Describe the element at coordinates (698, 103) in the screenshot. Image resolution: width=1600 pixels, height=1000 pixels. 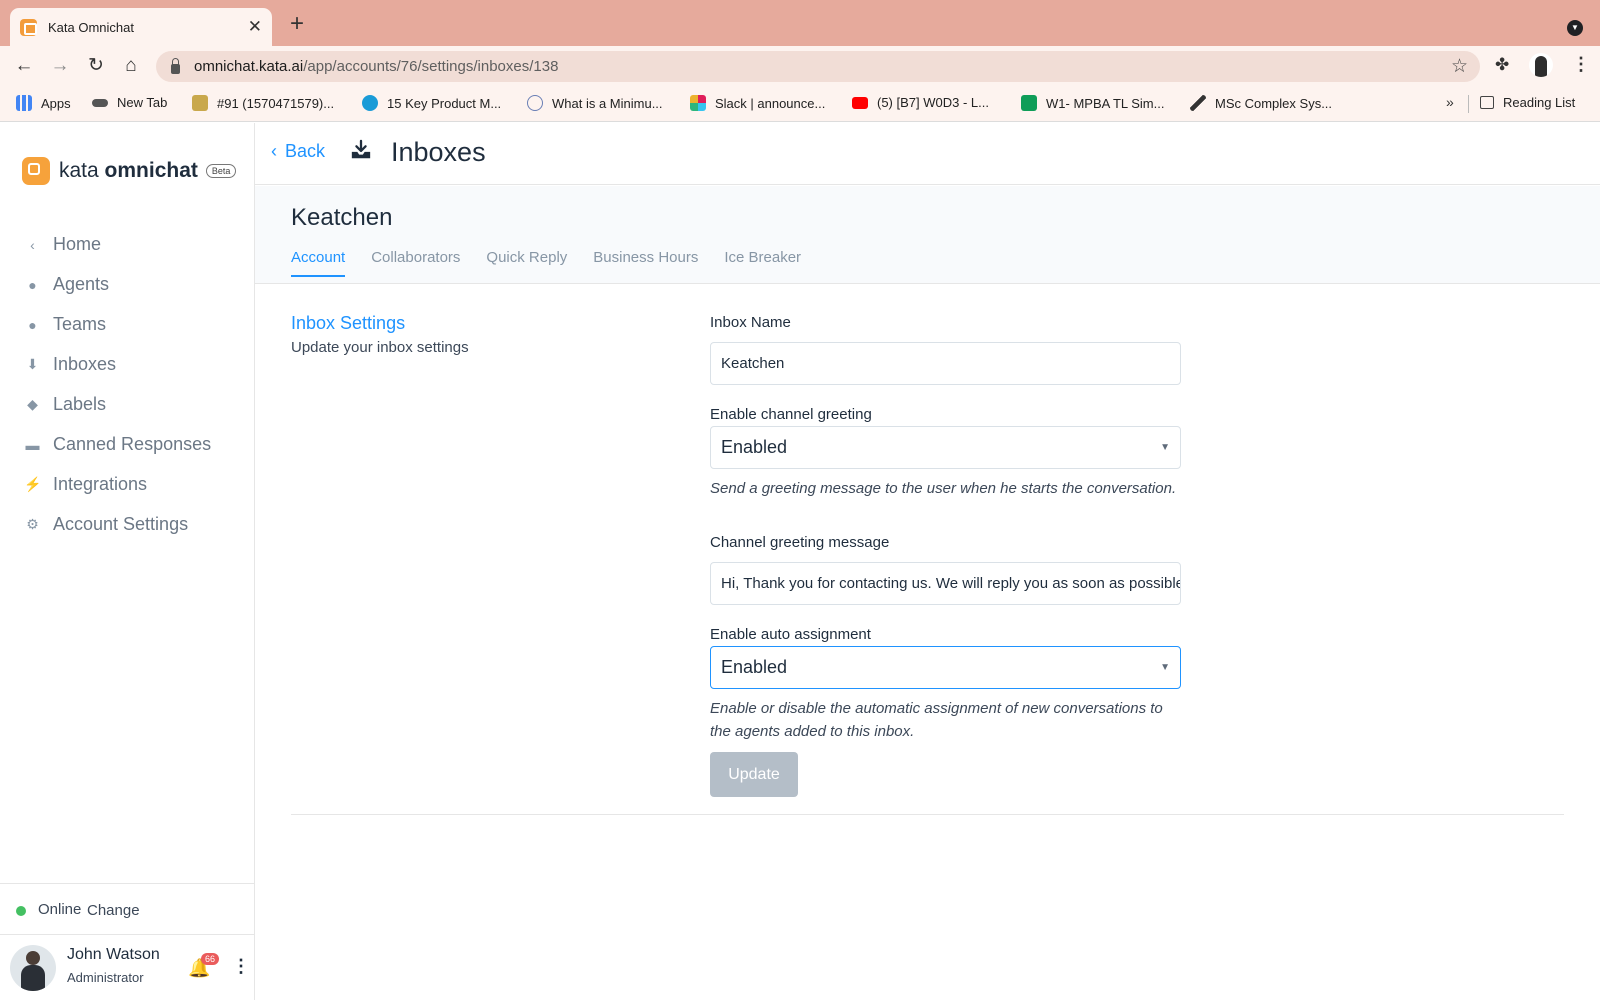
I see `slack-icon` at that location.